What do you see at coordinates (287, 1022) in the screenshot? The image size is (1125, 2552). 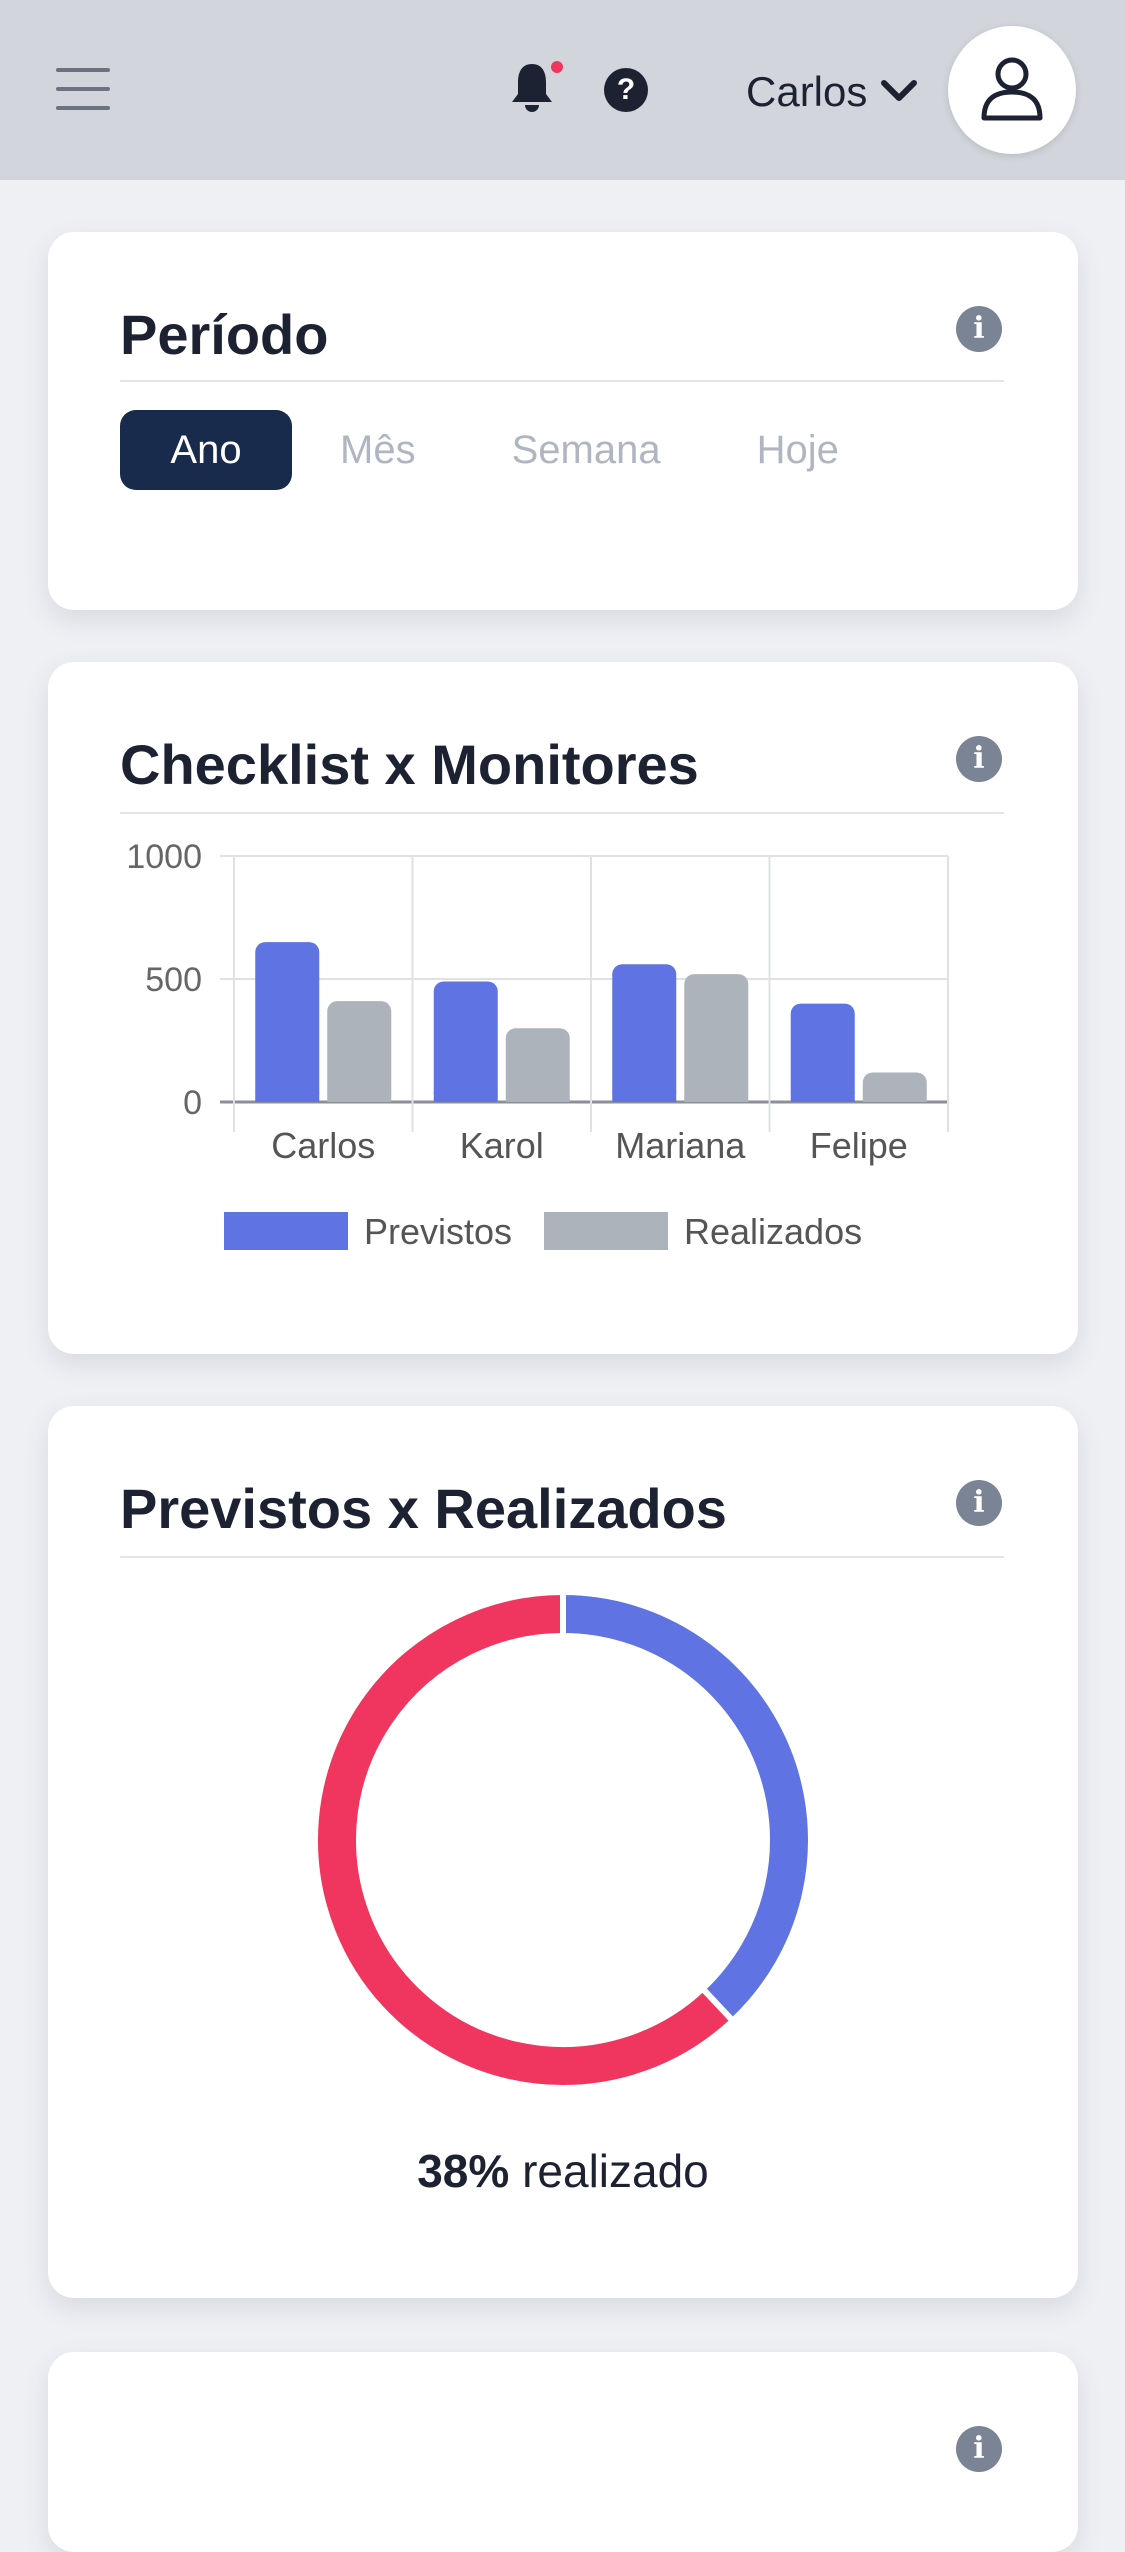 I see `bar-previstos-carlos` at bounding box center [287, 1022].